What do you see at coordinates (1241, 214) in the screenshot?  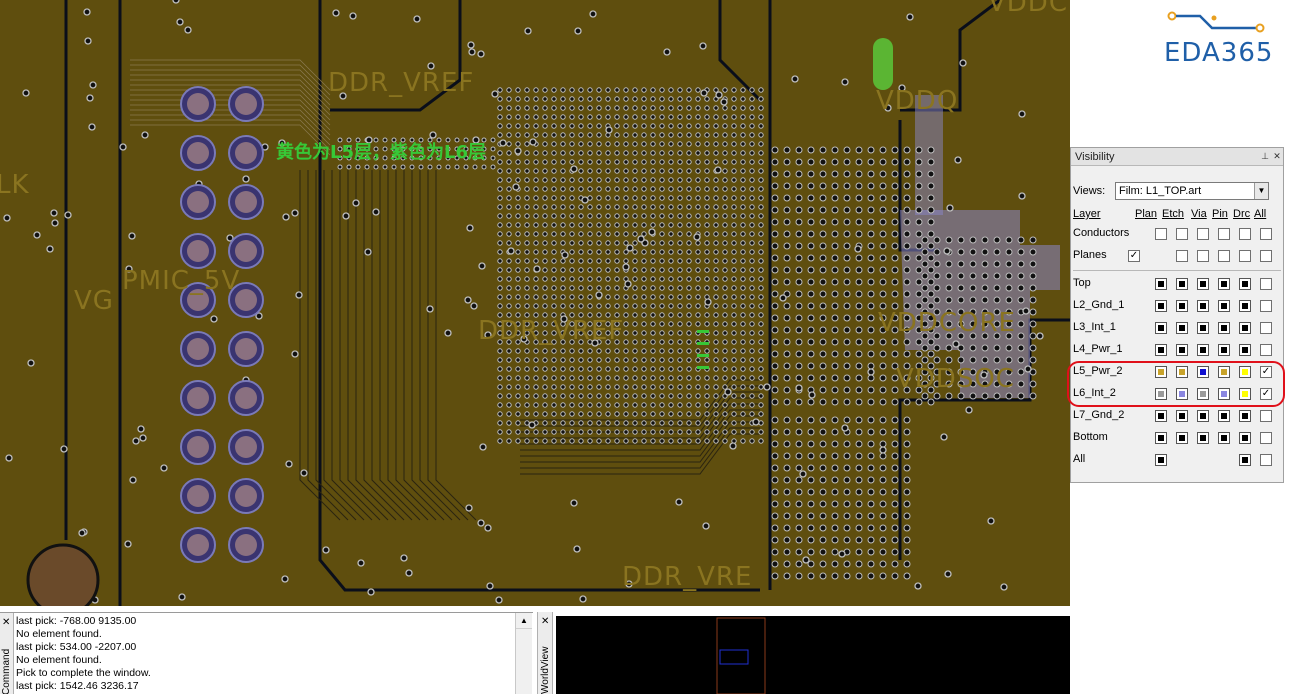 I see `column-header-drc: Drc` at bounding box center [1241, 214].